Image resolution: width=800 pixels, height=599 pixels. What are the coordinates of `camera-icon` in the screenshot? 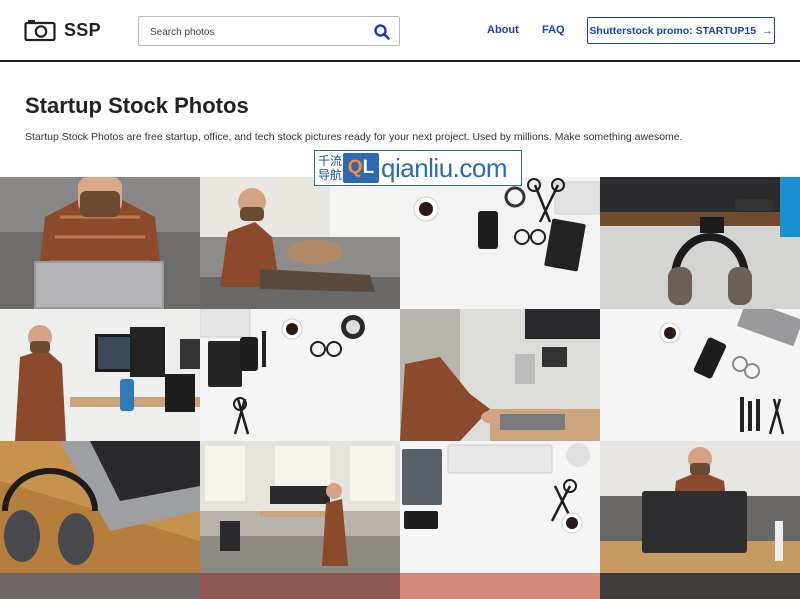 It's located at (40, 30).